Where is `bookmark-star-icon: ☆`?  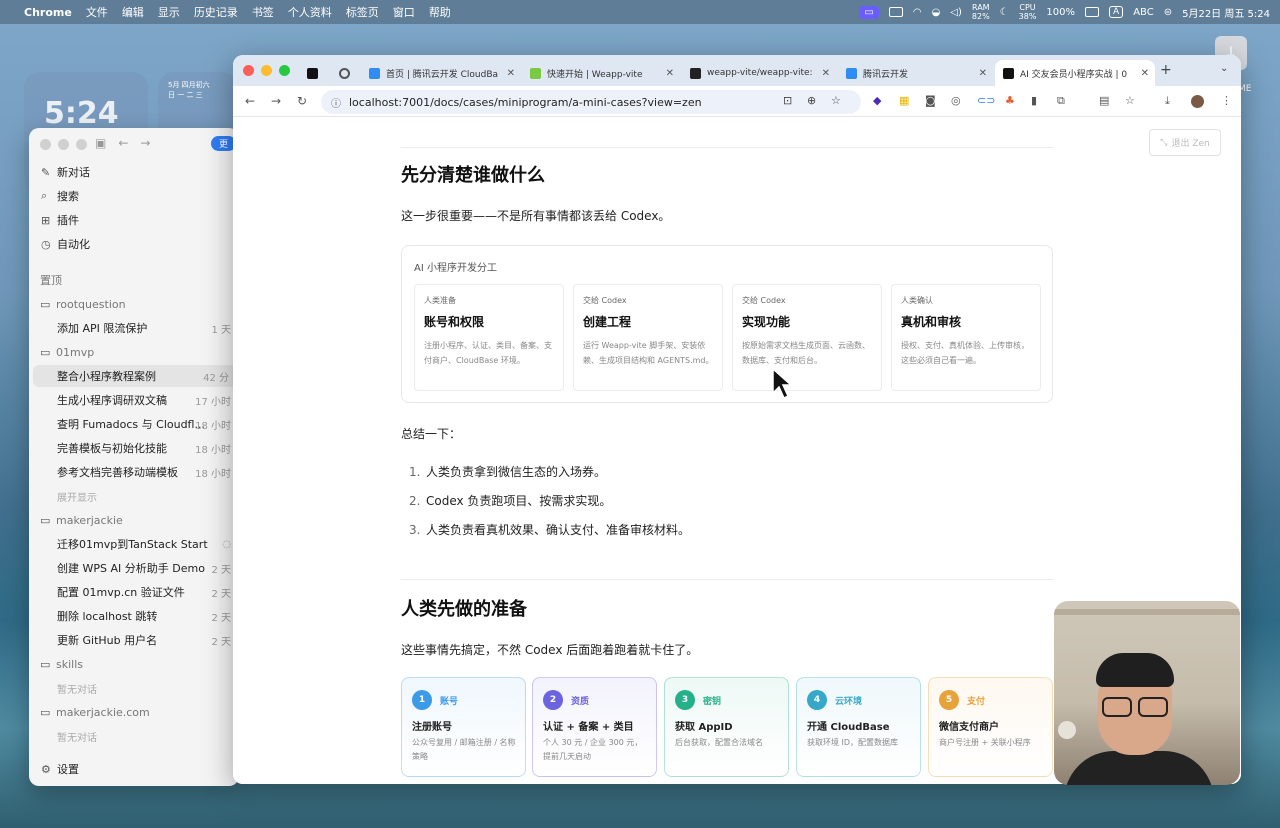 bookmark-star-icon: ☆ is located at coordinates (836, 100).